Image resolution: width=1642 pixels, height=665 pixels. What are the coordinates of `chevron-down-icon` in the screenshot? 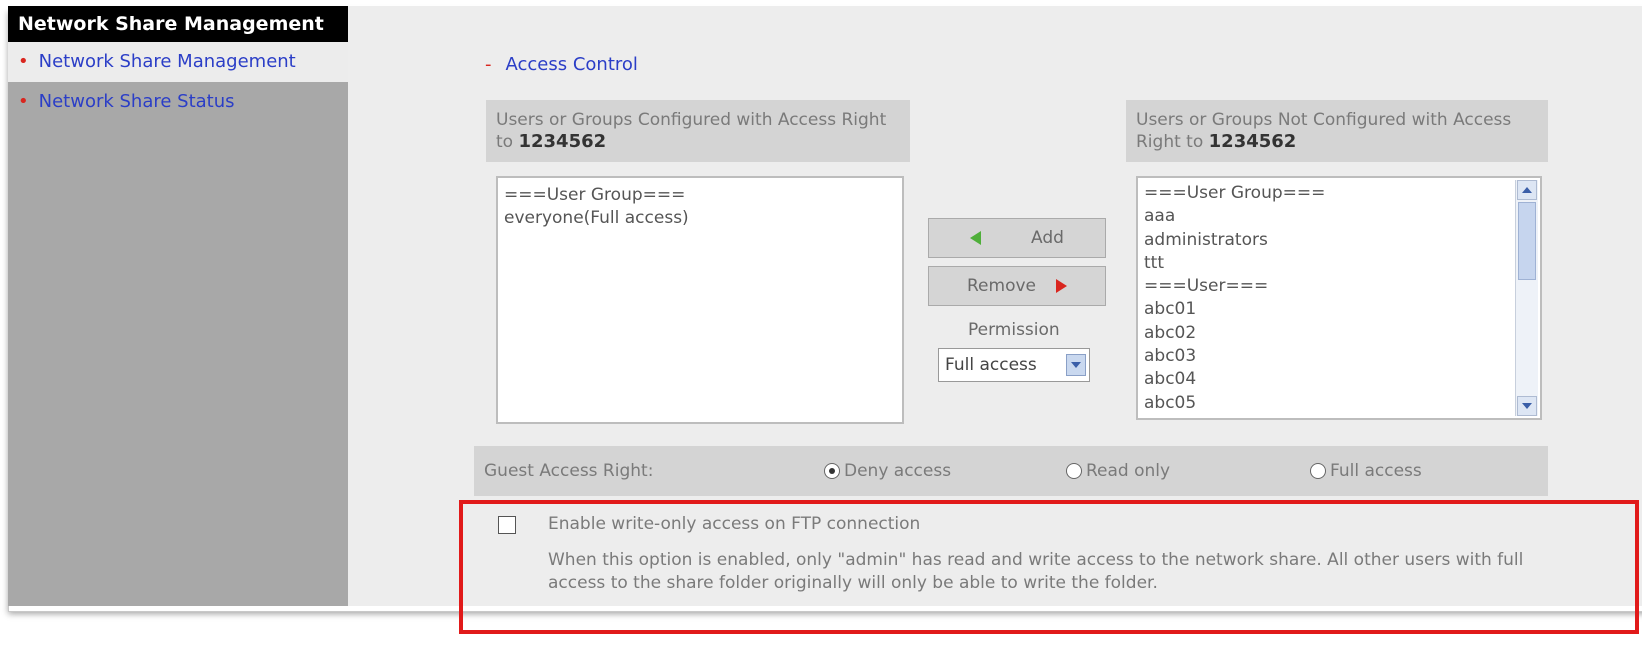 It's located at (1076, 365).